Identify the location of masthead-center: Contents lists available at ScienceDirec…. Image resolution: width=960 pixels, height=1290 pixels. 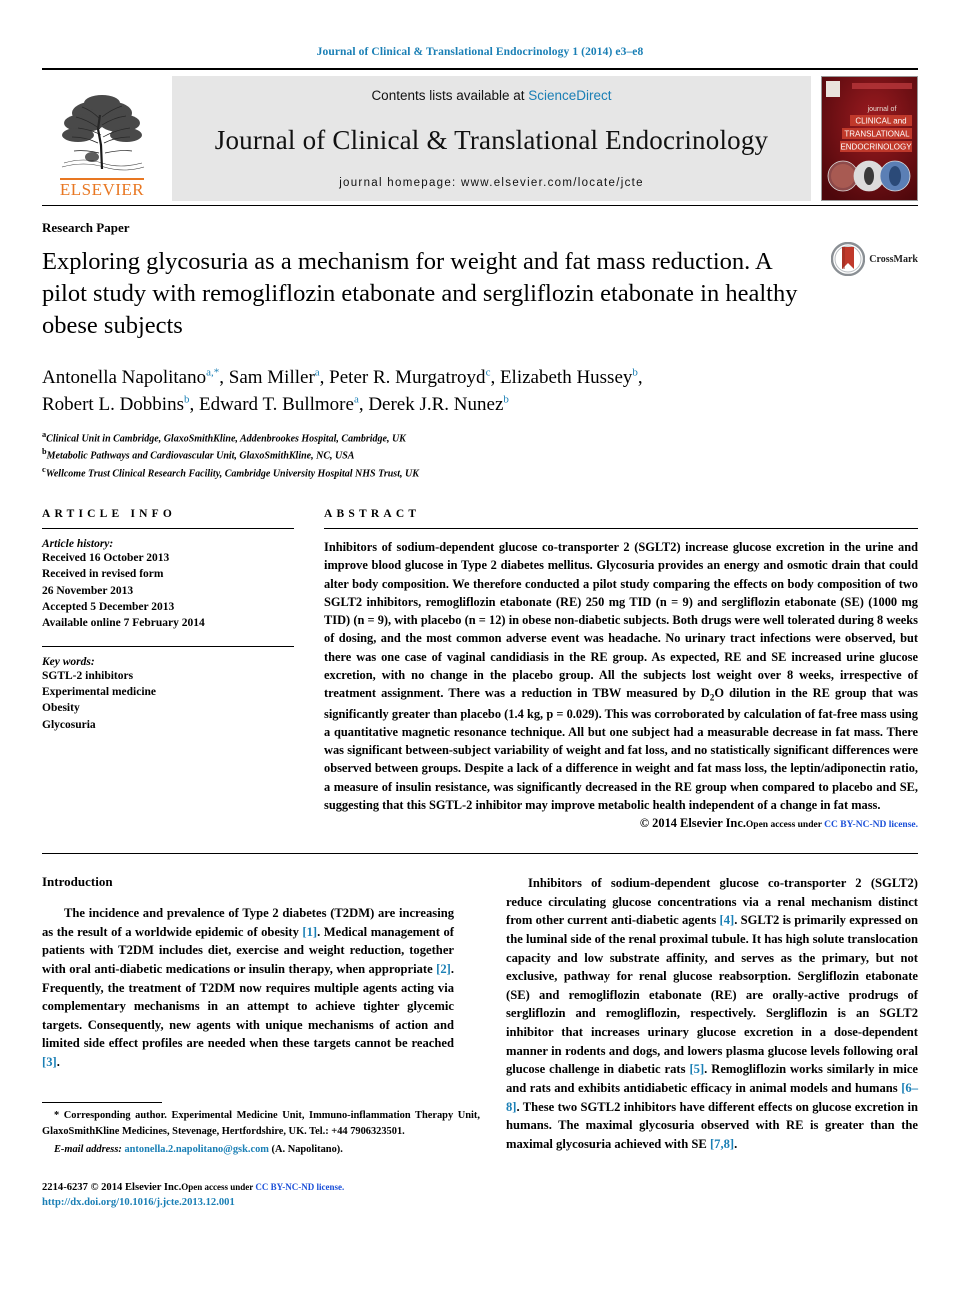
(491, 138).